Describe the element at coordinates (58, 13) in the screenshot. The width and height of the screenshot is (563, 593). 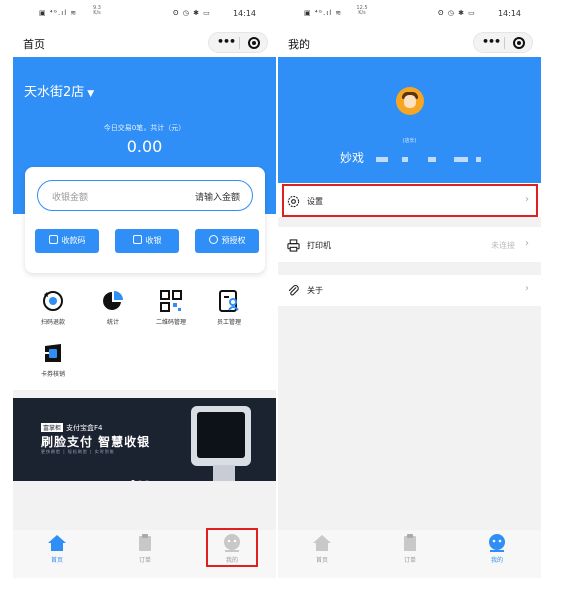
I see `signal-icons: ▣ ⁴ᴳ.ıl ≋` at that location.